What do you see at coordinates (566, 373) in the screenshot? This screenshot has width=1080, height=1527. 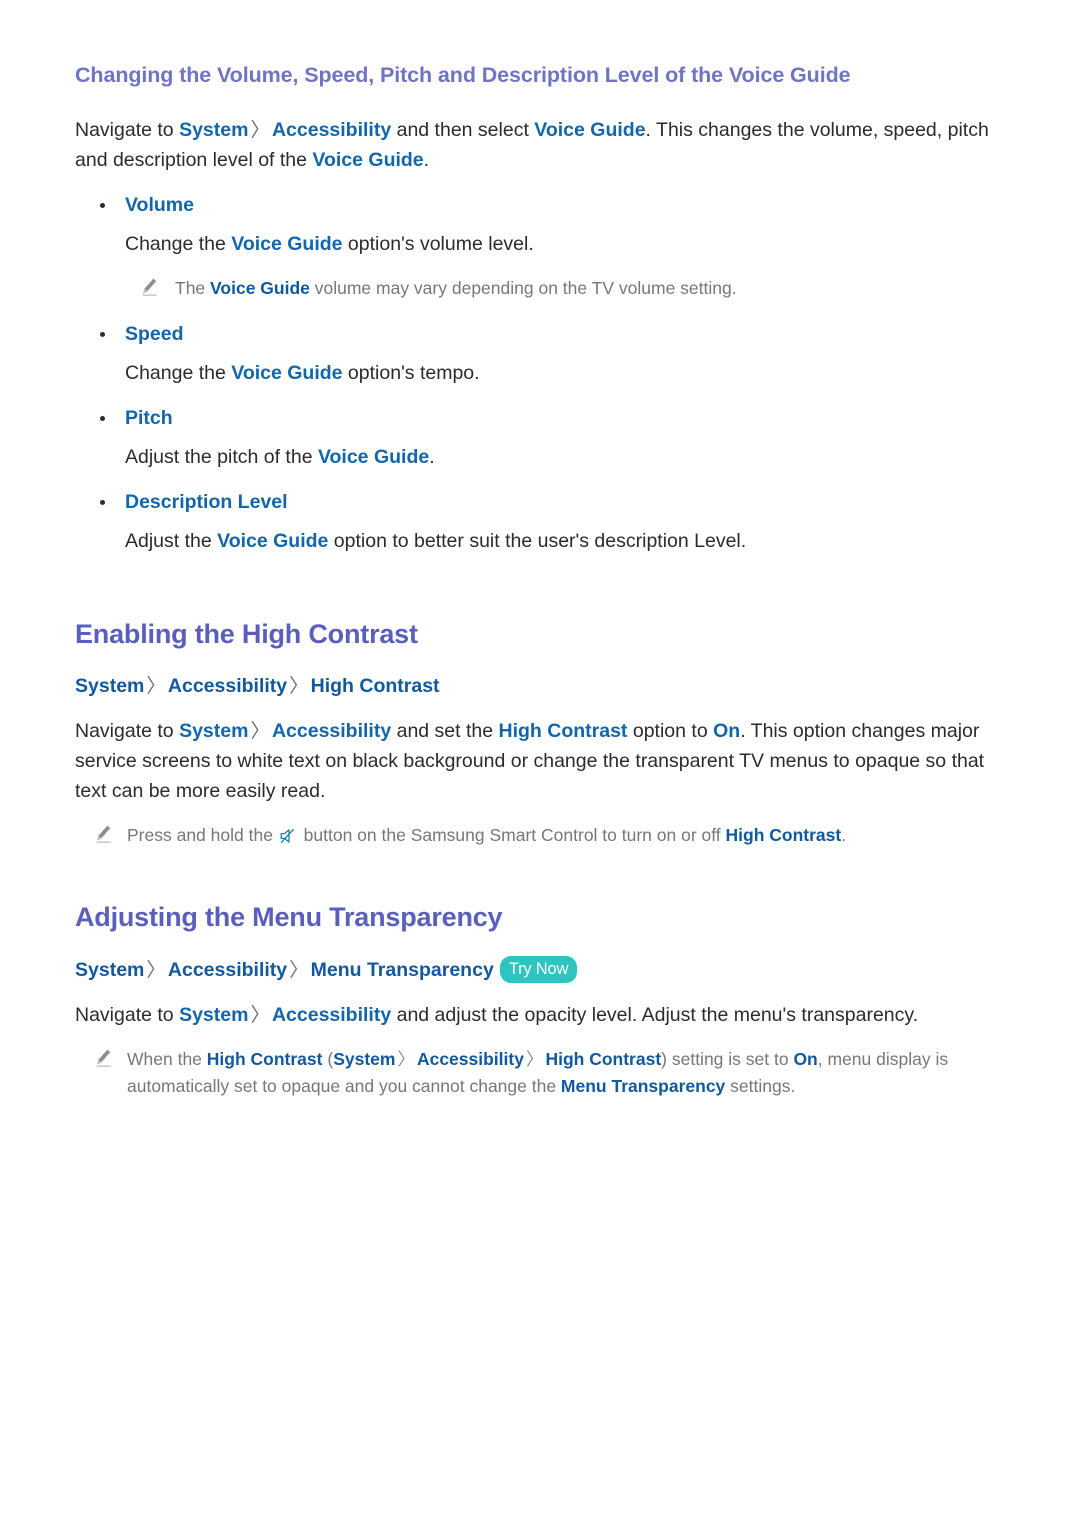 I see `bullet-description-speed: Change the Voice Guide option's tempo.` at bounding box center [566, 373].